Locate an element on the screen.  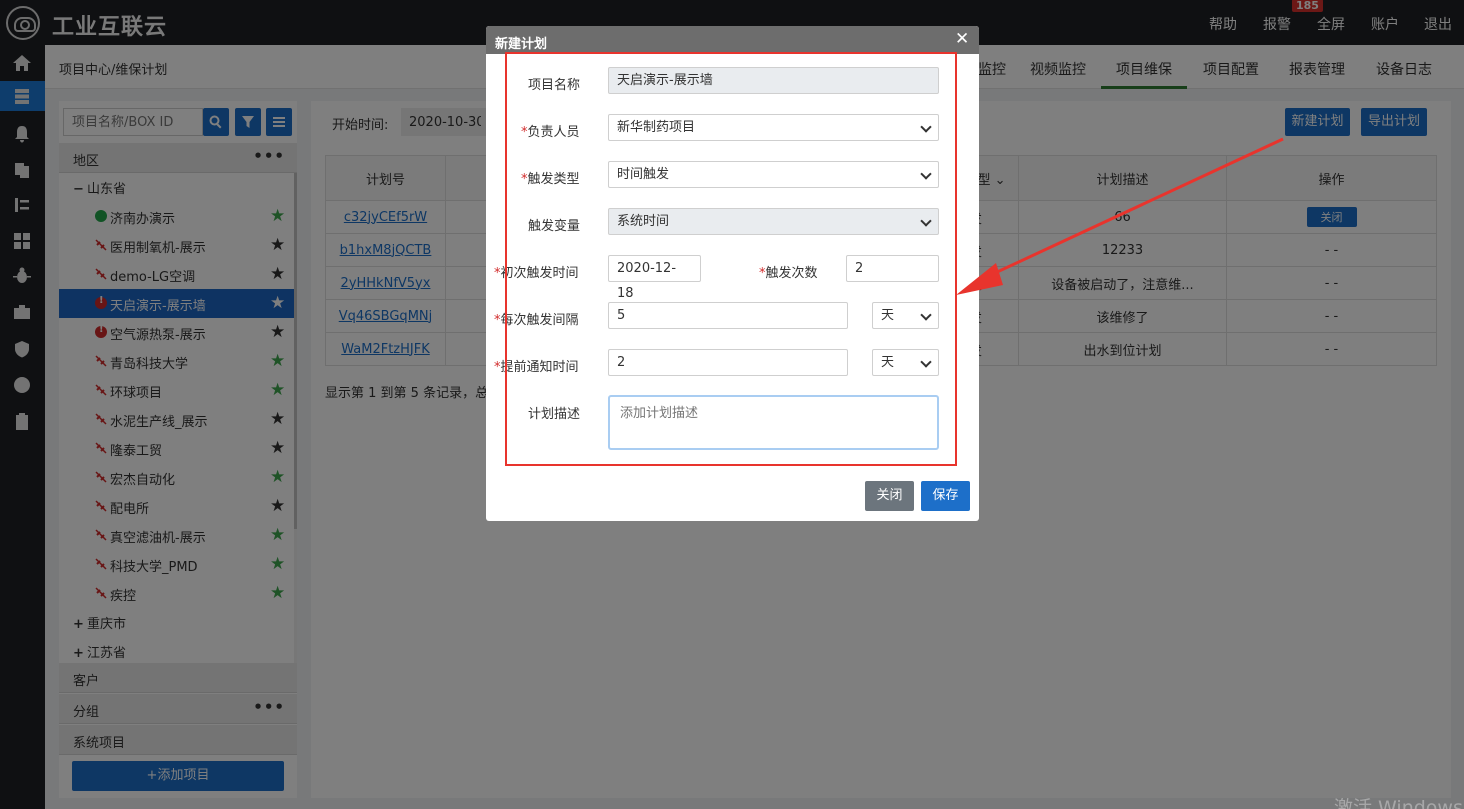
trigger-var-label: 触发变量 is located at coordinates (554, 226).